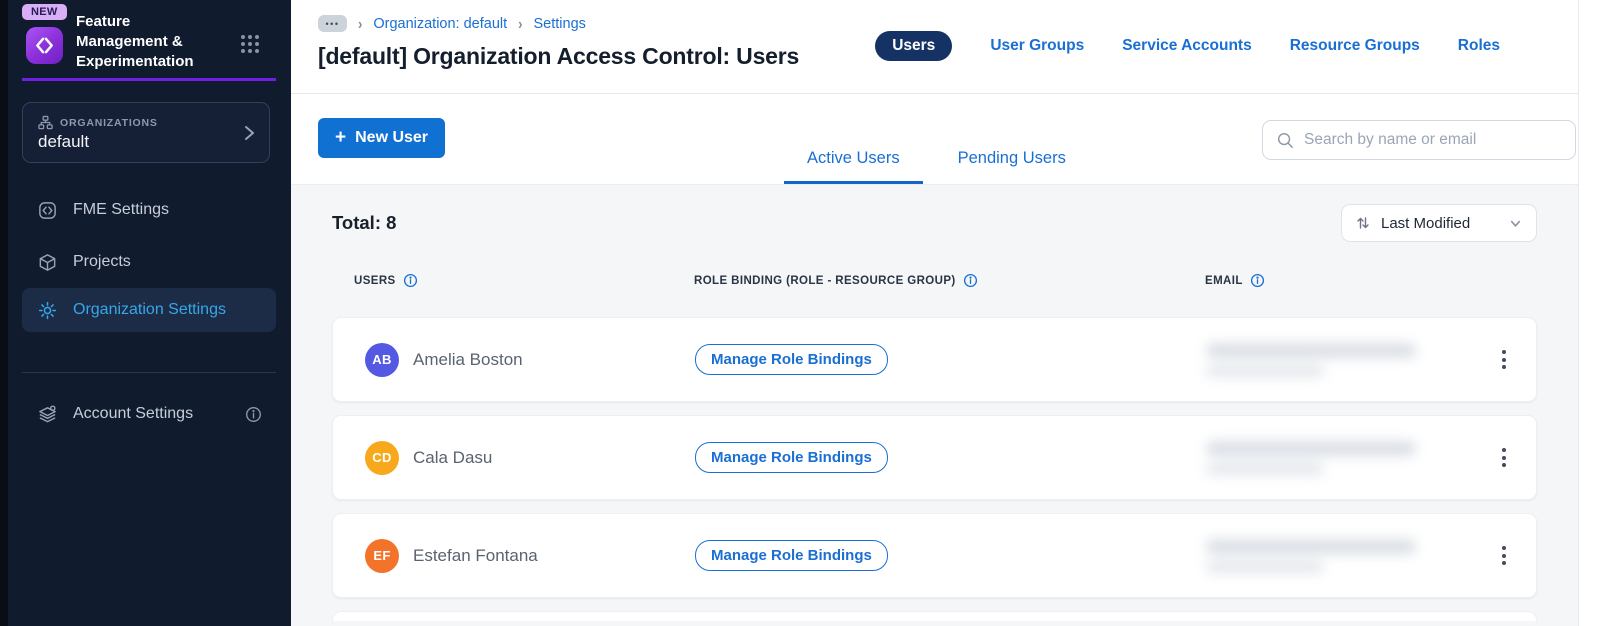 The height and width of the screenshot is (626, 1600). What do you see at coordinates (468, 359) in the screenshot?
I see `user-name: Amelia Boston` at bounding box center [468, 359].